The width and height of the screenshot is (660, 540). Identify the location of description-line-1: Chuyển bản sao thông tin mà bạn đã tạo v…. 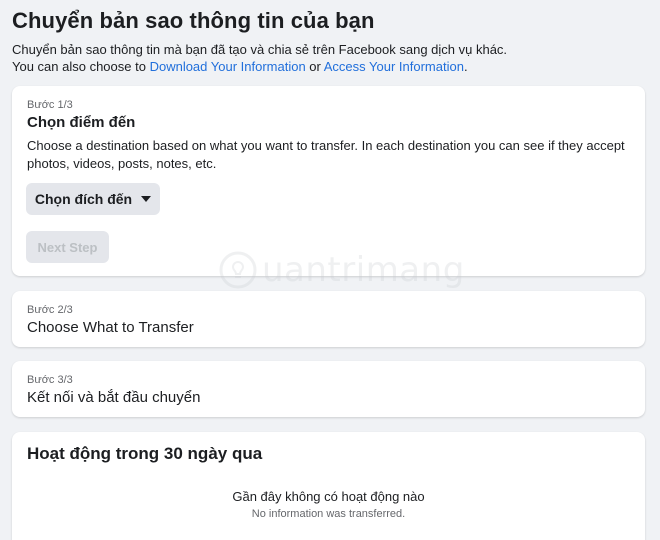
(260, 49).